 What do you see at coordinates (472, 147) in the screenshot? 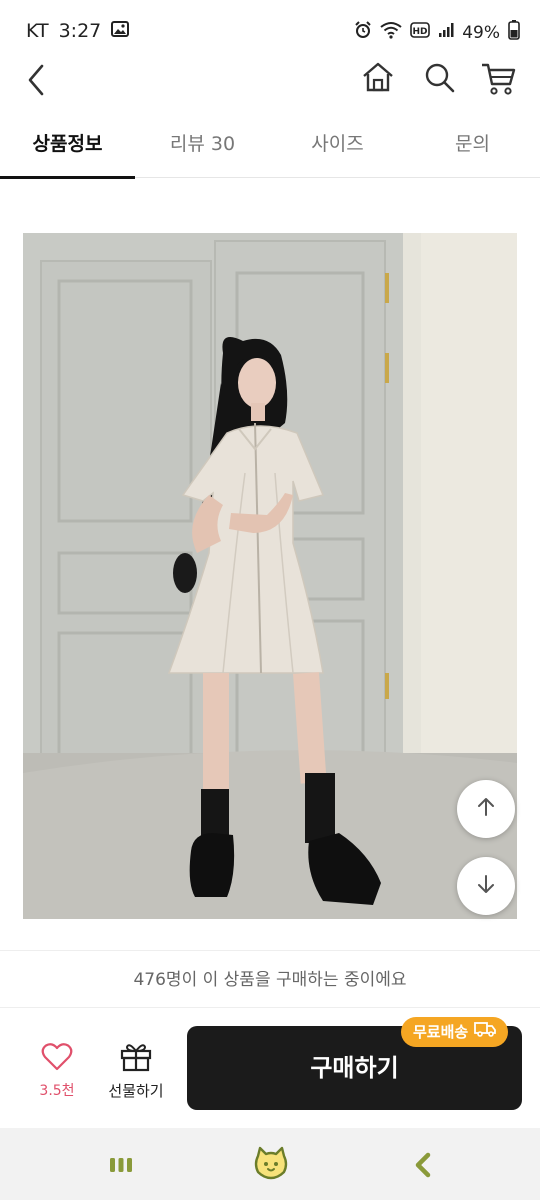
I see `tab-inquiry: 문의` at bounding box center [472, 147].